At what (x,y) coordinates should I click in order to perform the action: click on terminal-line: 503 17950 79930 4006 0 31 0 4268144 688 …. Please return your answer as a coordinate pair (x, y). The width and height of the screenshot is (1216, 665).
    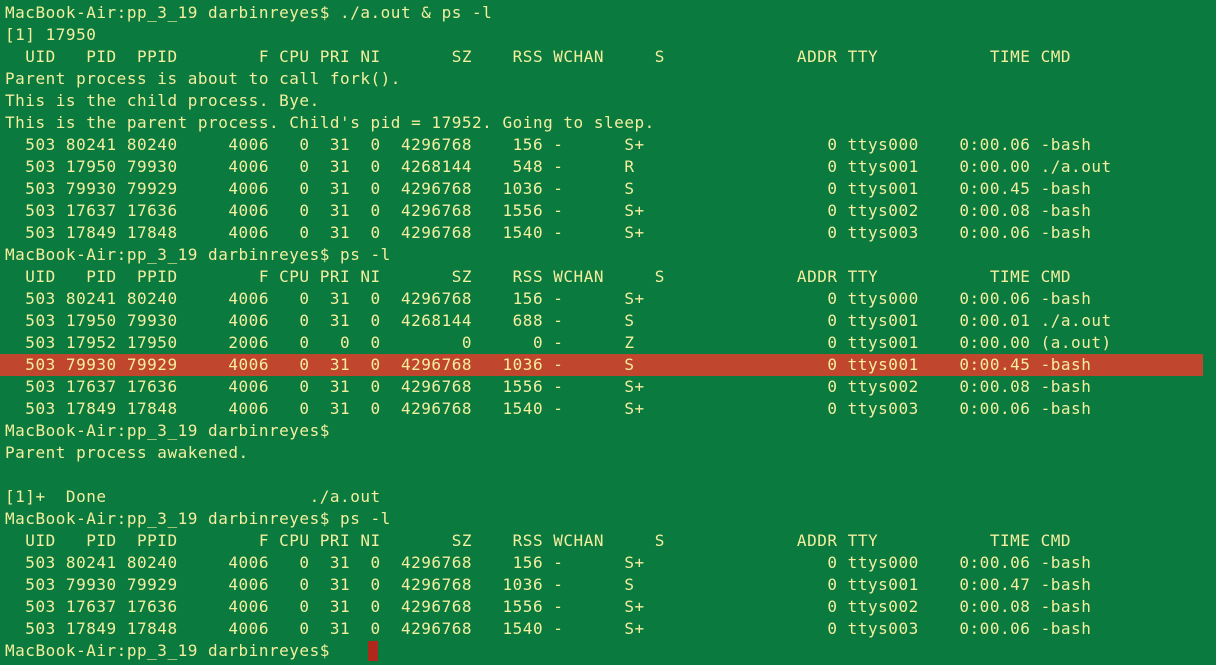
    Looking at the image, I should click on (558, 320).